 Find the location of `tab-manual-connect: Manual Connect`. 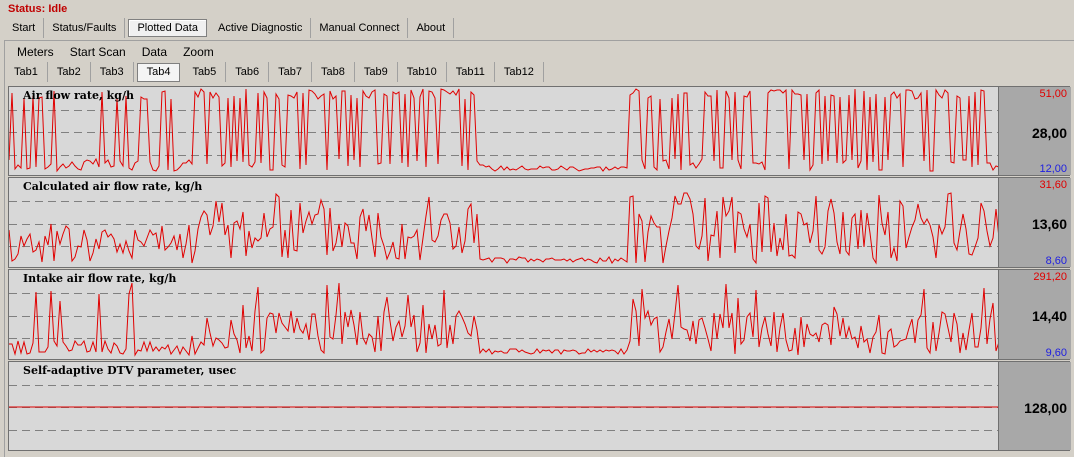

tab-manual-connect: Manual Connect is located at coordinates (360, 28).